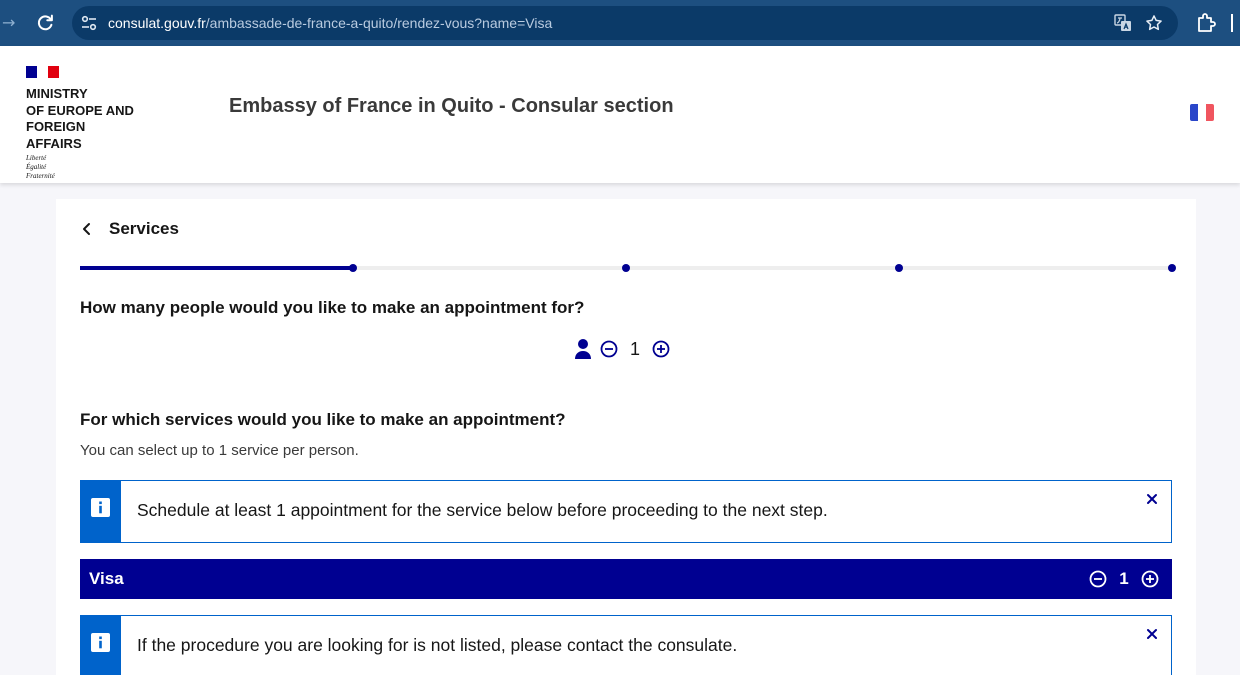 This screenshot has height=675, width=1240. I want to click on motto-line: Liberté, so click(36, 158).